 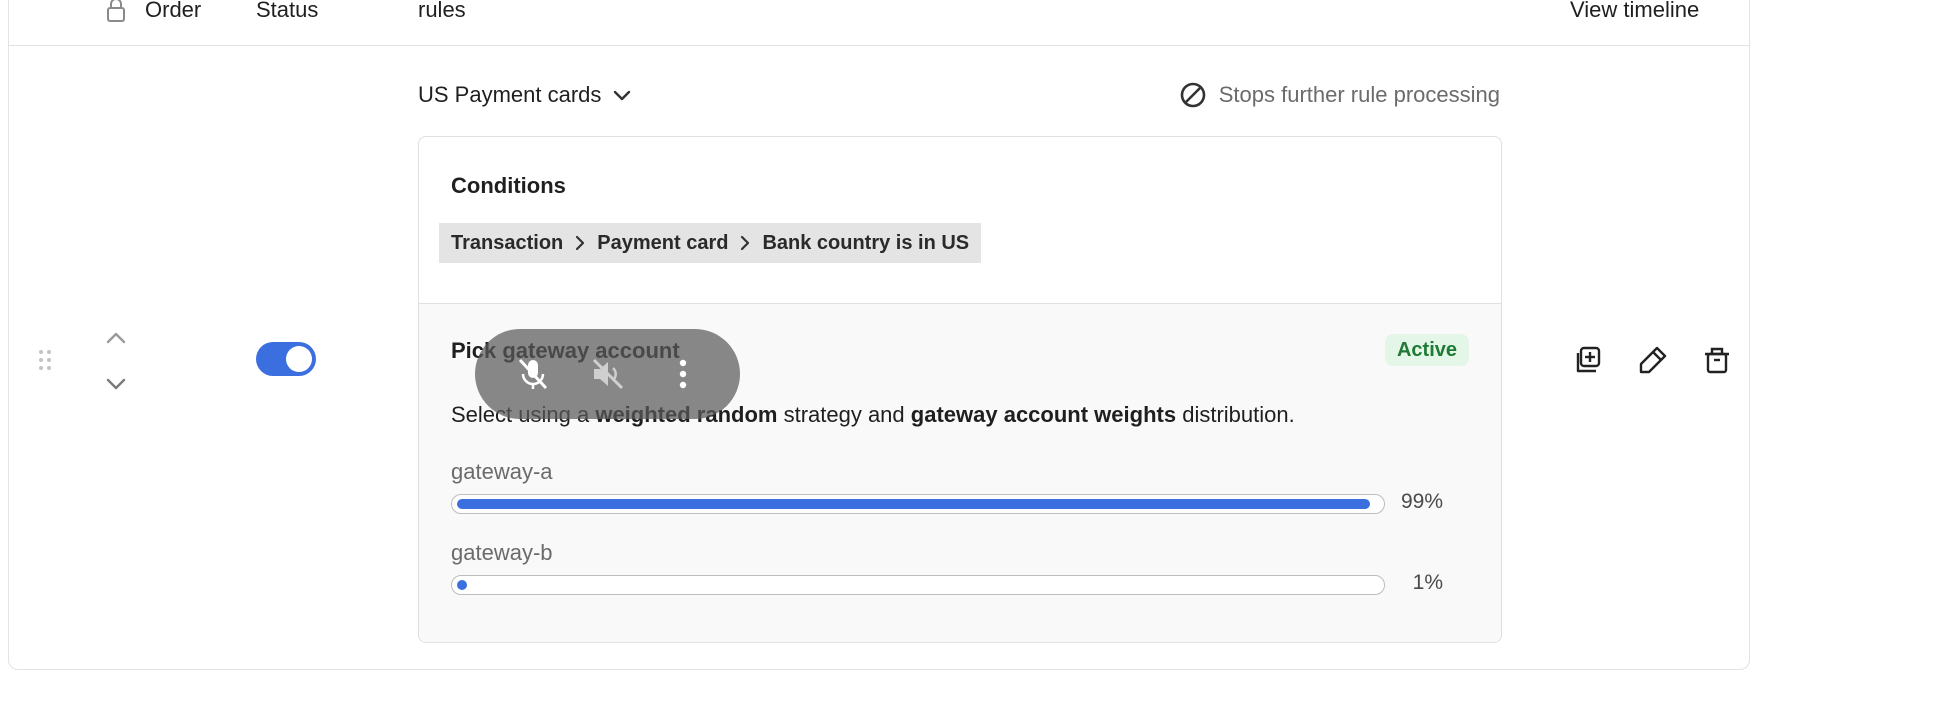 I want to click on gateway-a-percent: 99%, so click(x=1421, y=501).